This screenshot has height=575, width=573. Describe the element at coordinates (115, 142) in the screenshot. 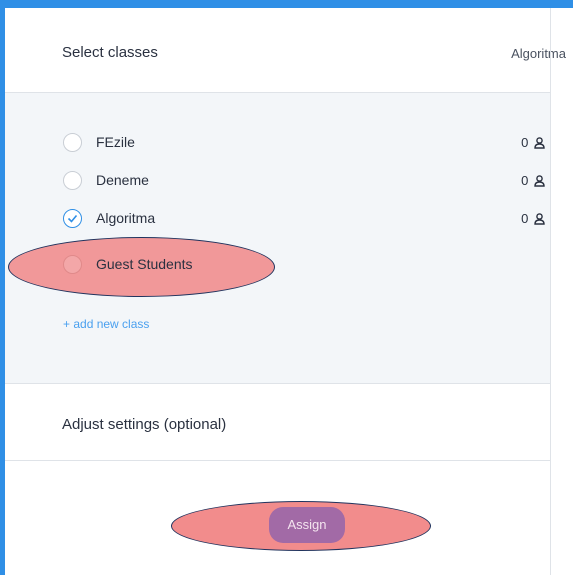

I see `class-label: FEzile` at that location.